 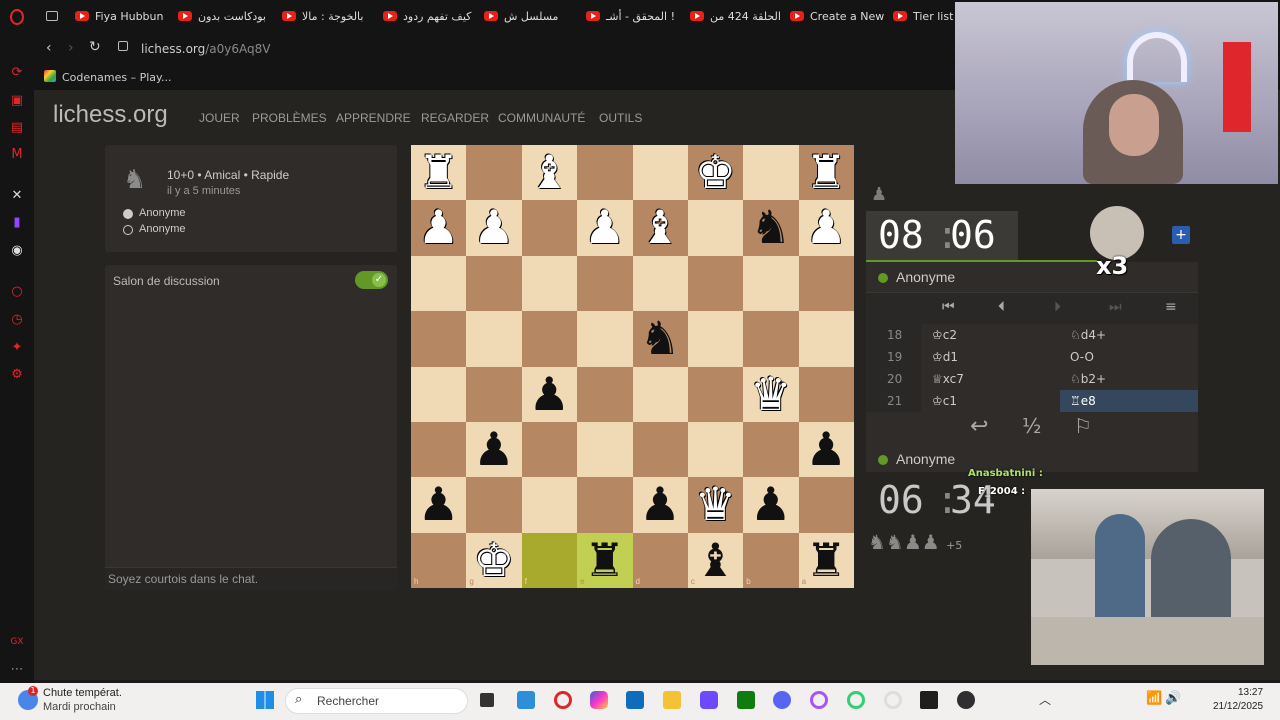 I want to click on bookmark-item: المحقق - أشـ !, so click(x=630, y=16).